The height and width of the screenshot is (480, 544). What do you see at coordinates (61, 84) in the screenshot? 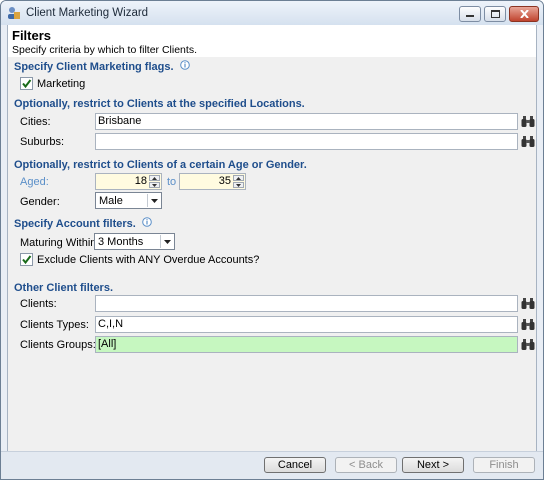
I see `marketing-label: Marketing` at bounding box center [61, 84].